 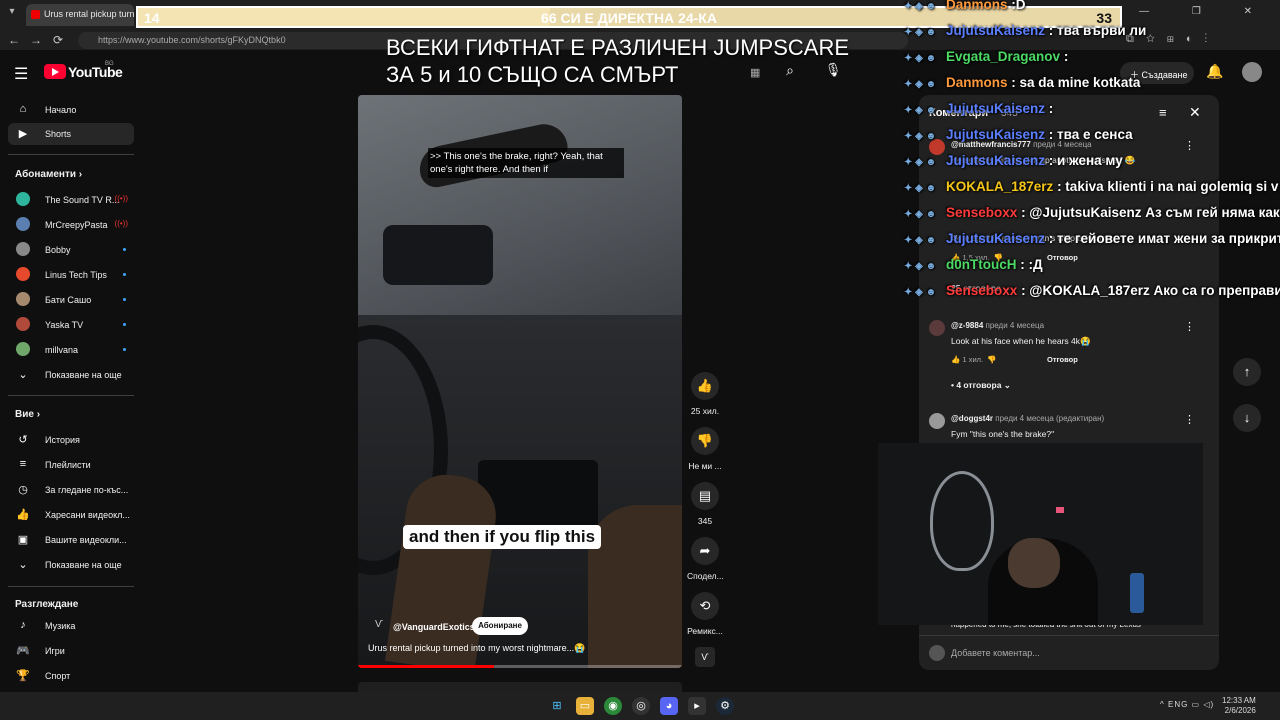 What do you see at coordinates (997, 325) in the screenshot?
I see `comment-author: @z-9884 преди 4 месеца` at bounding box center [997, 325].